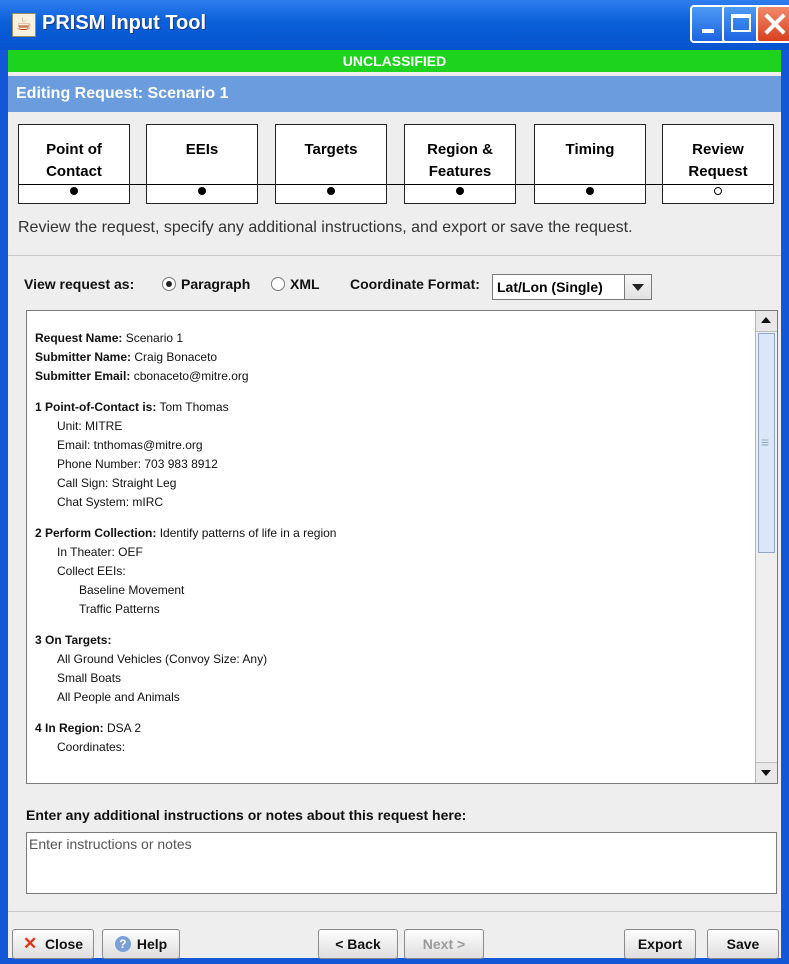  Describe the element at coordinates (590, 149) in the screenshot. I see `step-label-line1: Timing` at that location.